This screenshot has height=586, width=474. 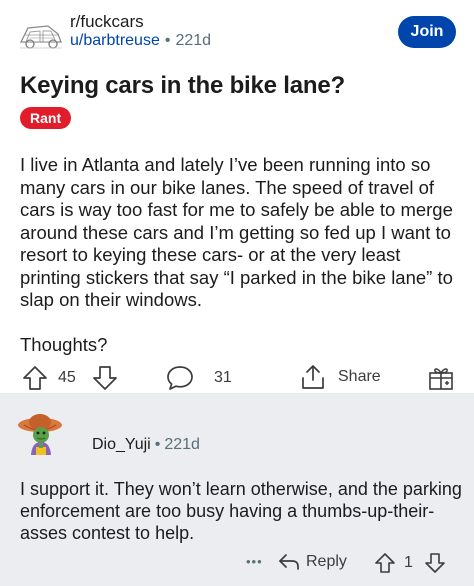 What do you see at coordinates (408, 562) in the screenshot?
I see `comment-vote-count: 1` at bounding box center [408, 562].